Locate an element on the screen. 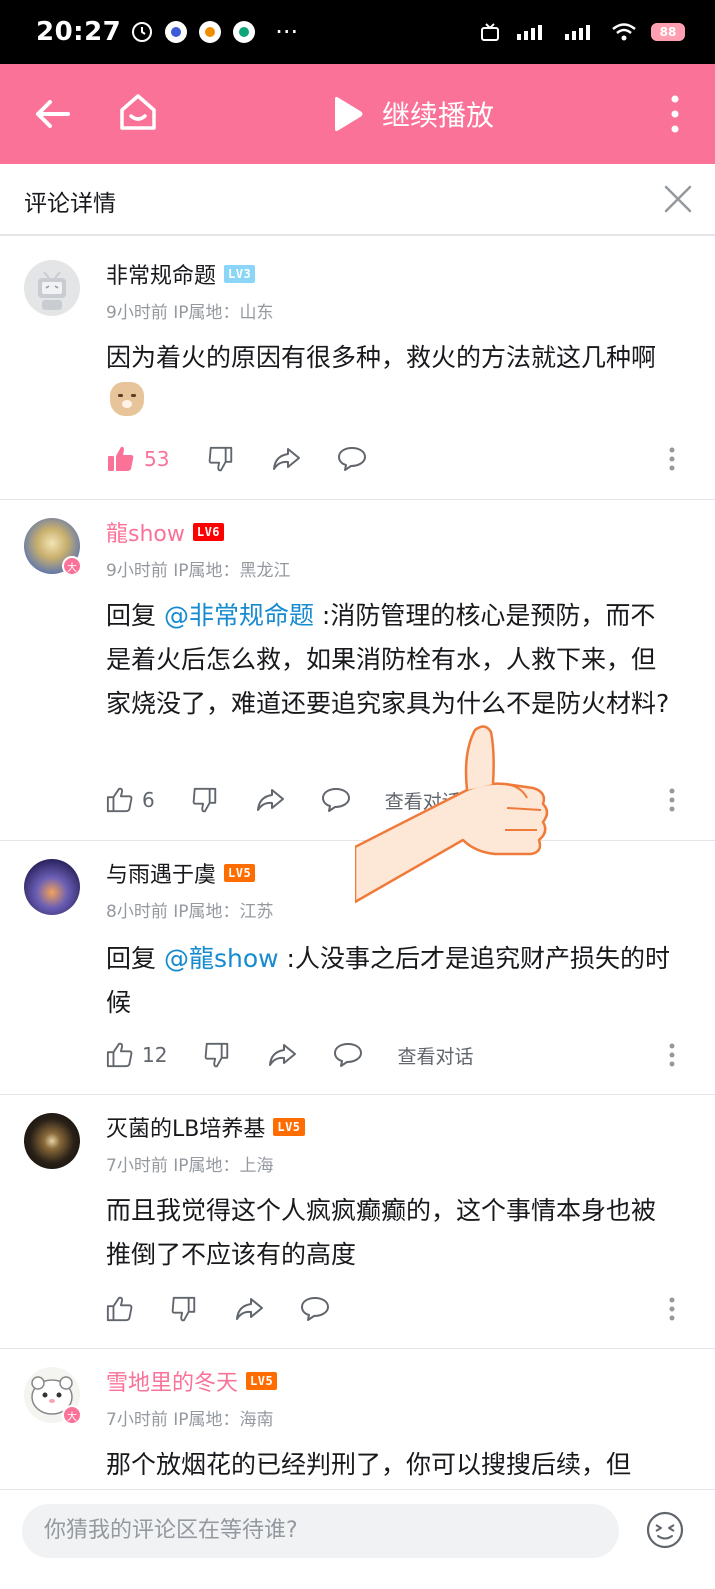 The width and height of the screenshot is (715, 1589). comment-detail-header: 评论详情 is located at coordinates (357, 200).